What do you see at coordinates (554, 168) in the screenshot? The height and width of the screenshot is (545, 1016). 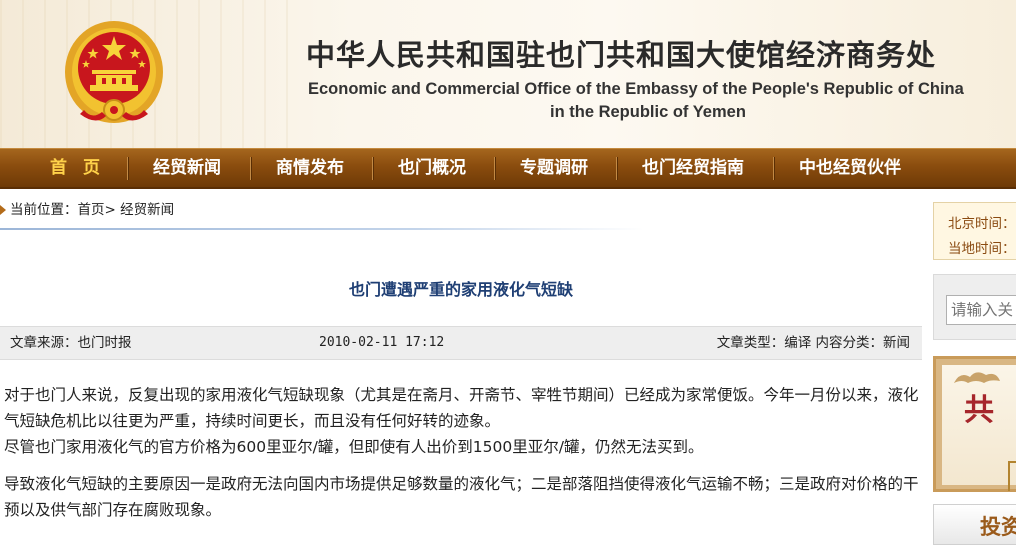 I see `nav-item-special-research: 专题调研` at bounding box center [554, 168].